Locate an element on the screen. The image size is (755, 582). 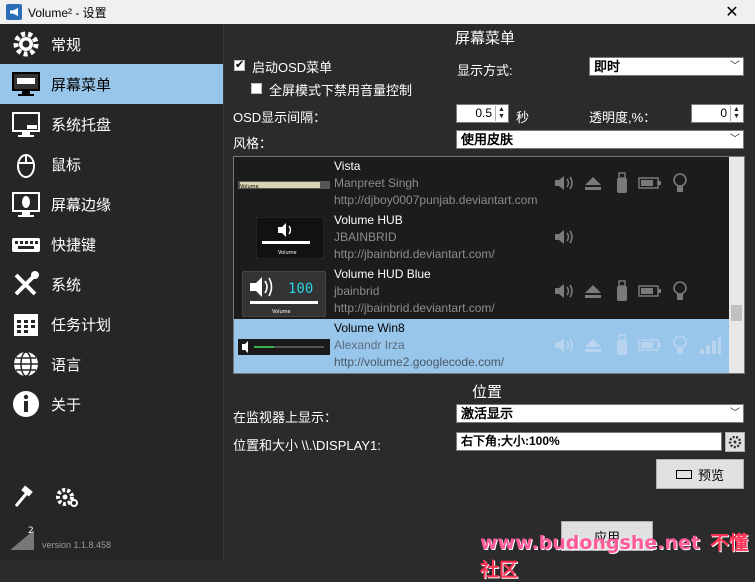
interval-label: OSD显示间隔： is located at coordinates (280, 117).